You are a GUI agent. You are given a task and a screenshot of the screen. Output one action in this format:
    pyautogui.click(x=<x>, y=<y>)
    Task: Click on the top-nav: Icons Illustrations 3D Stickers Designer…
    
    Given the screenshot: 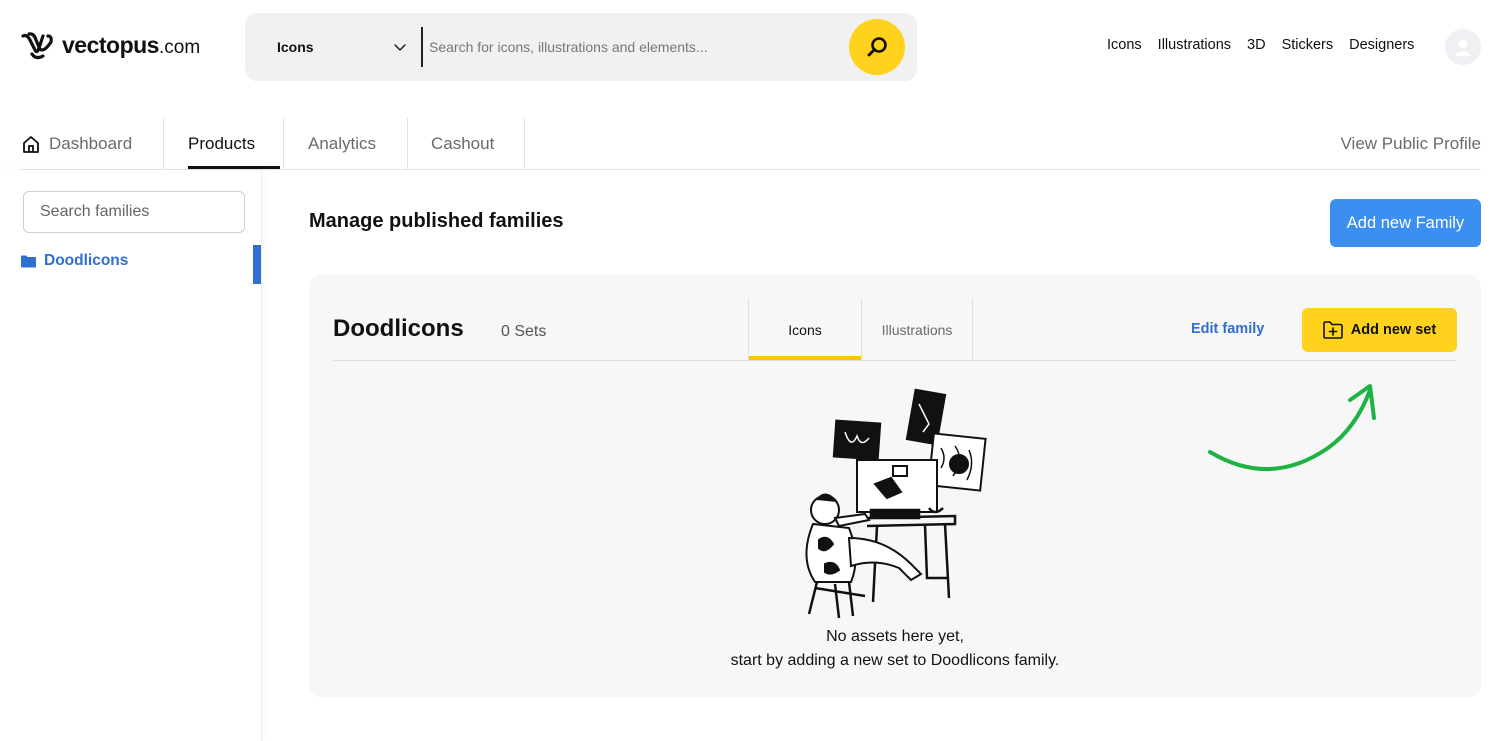 What is the action you would take?
    pyautogui.click(x=1260, y=45)
    